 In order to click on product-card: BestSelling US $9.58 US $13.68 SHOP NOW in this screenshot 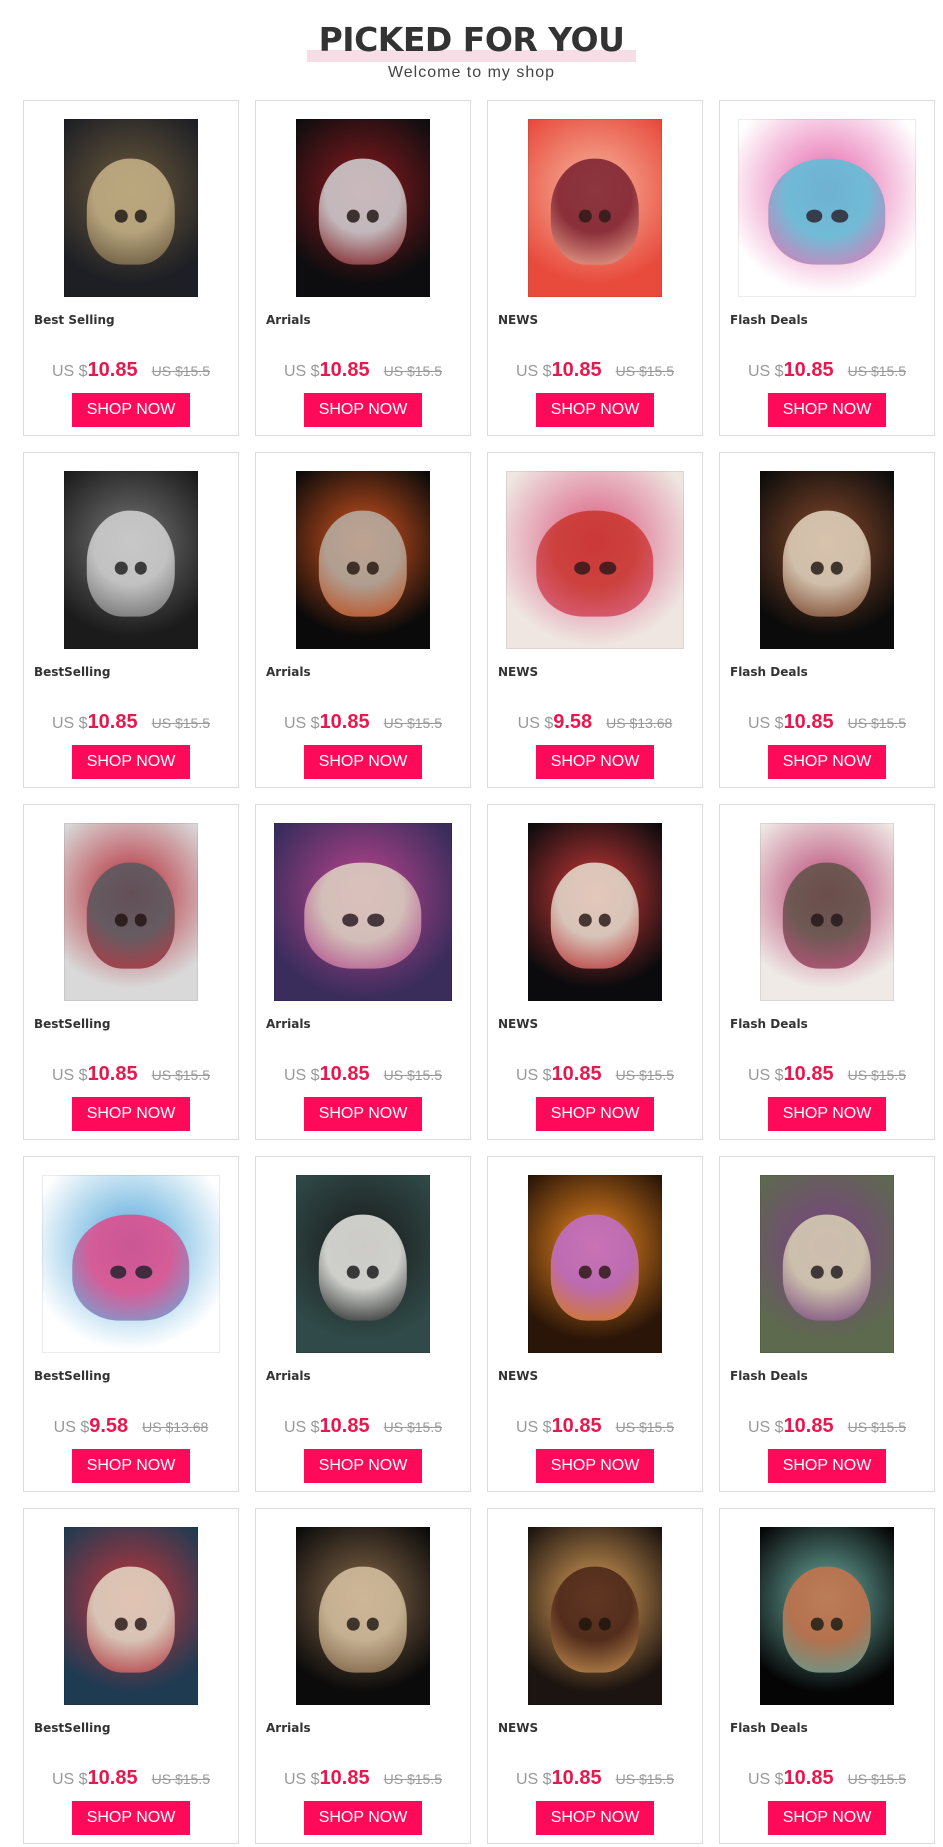, I will do `click(131, 1324)`.